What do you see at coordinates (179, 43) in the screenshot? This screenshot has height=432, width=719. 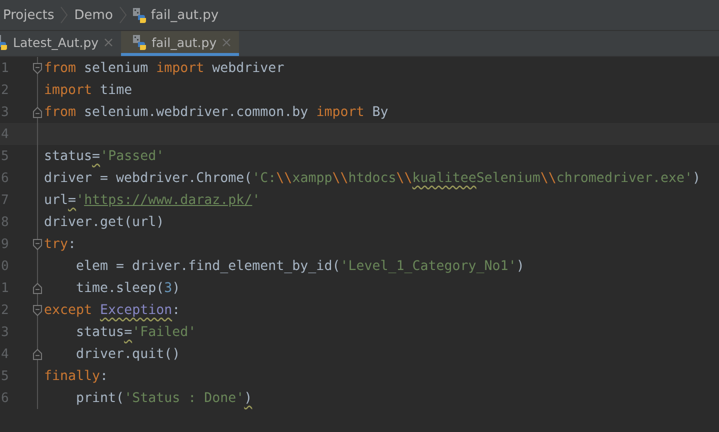 I see `file-tab: fail_aut.py` at bounding box center [179, 43].